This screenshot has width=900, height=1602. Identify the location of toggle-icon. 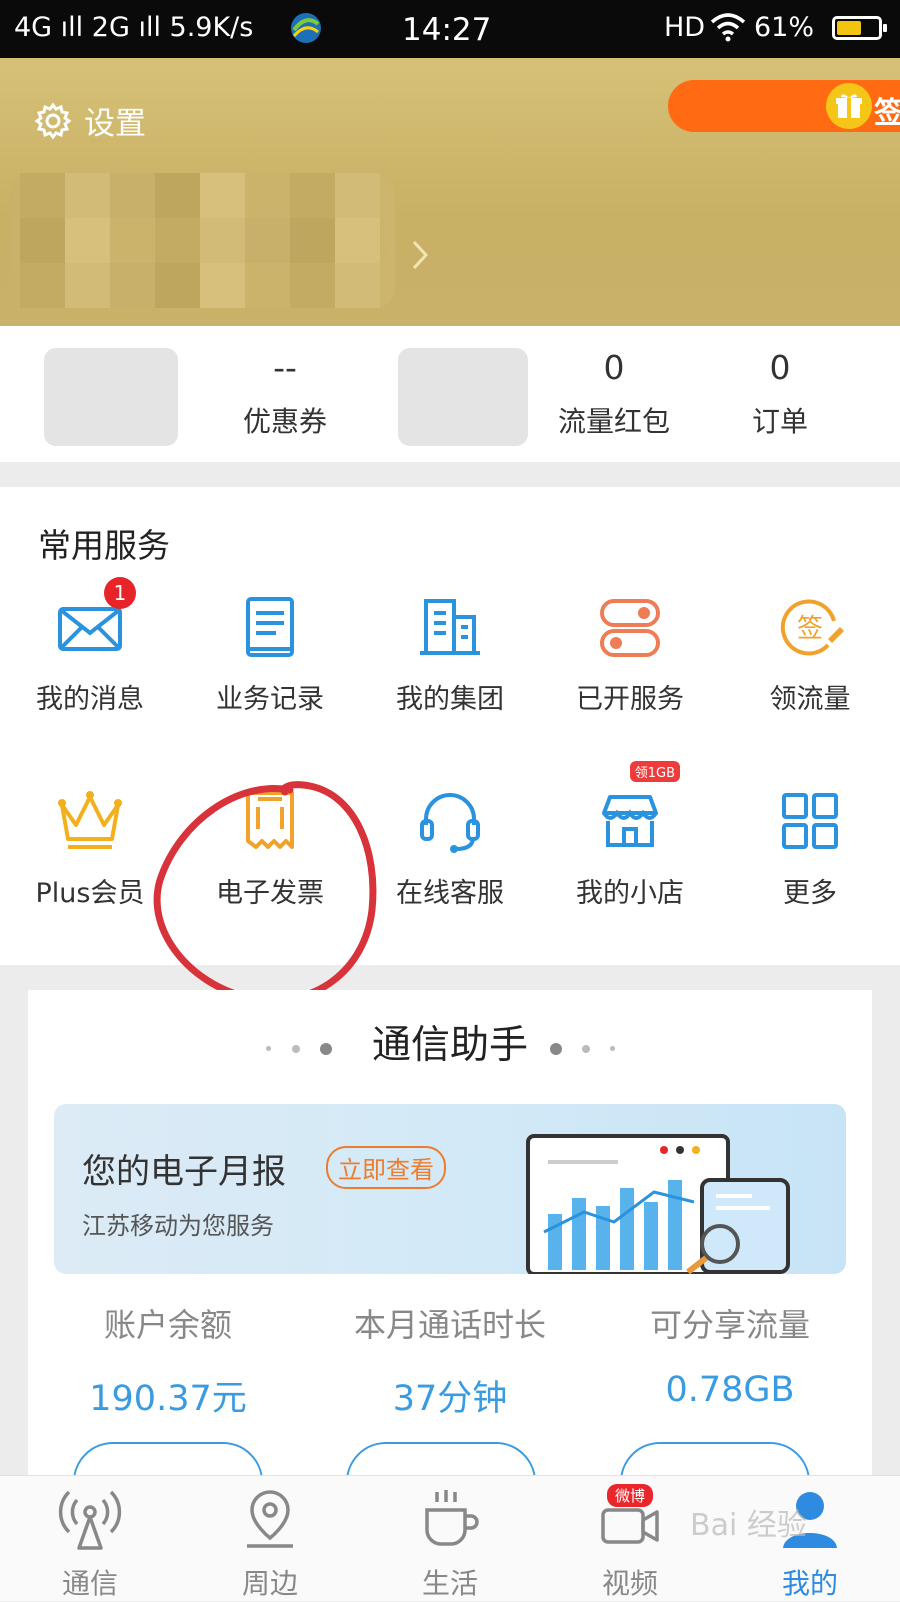
(630, 627).